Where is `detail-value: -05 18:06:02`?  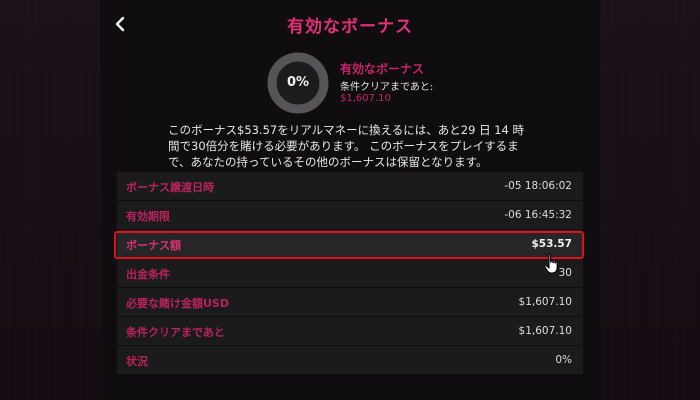
detail-value: -05 18:06:02 is located at coordinates (538, 186).